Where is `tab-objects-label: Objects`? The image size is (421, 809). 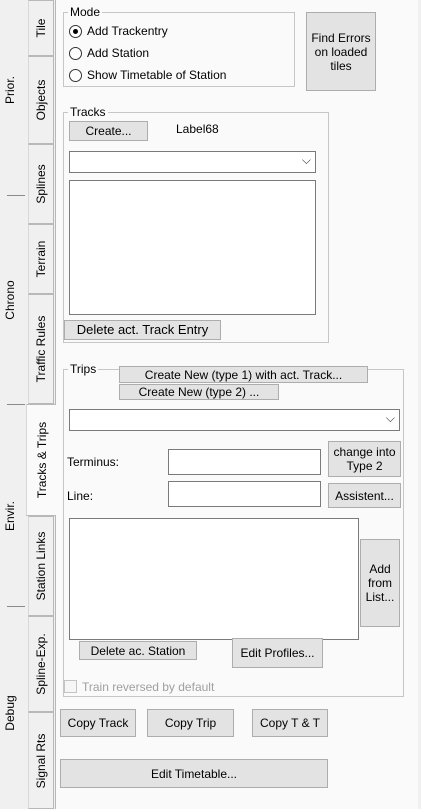 tab-objects-label: Objects is located at coordinates (41, 100).